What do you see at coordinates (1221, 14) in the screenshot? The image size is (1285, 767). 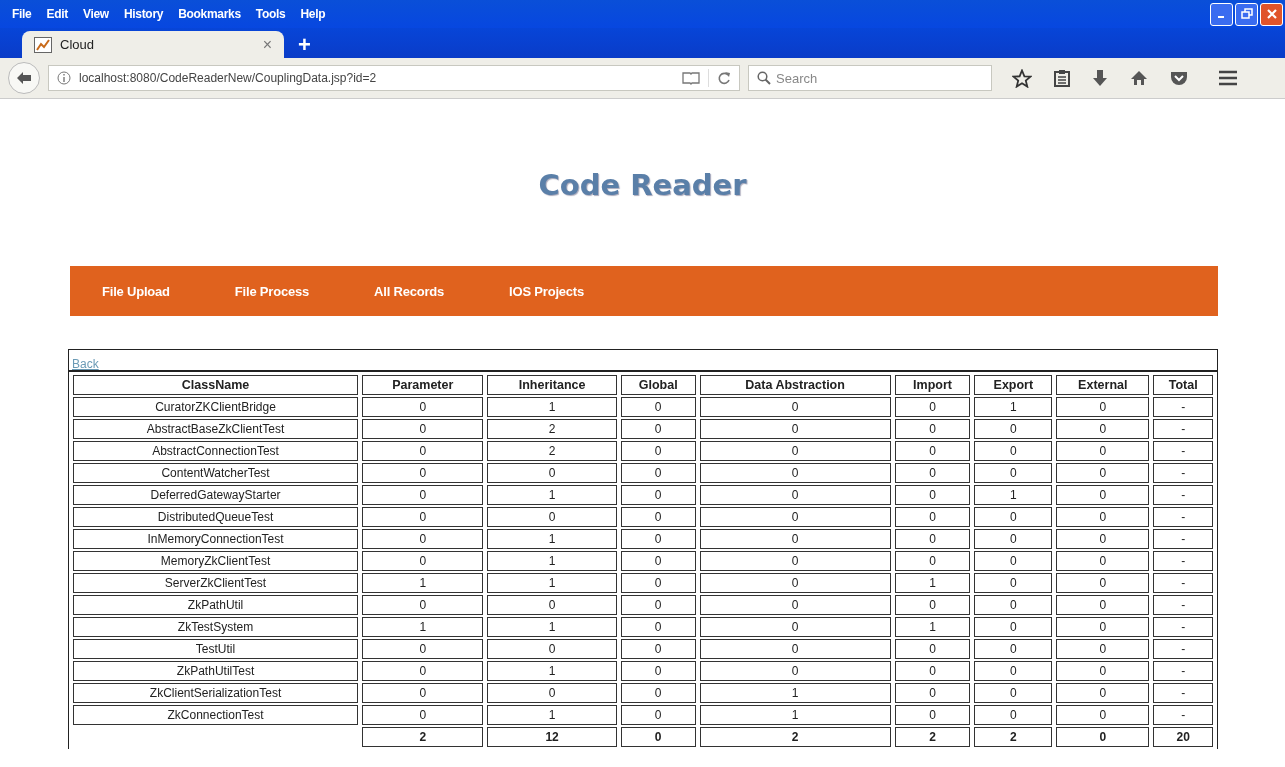 I see `minimize-icon` at bounding box center [1221, 14].